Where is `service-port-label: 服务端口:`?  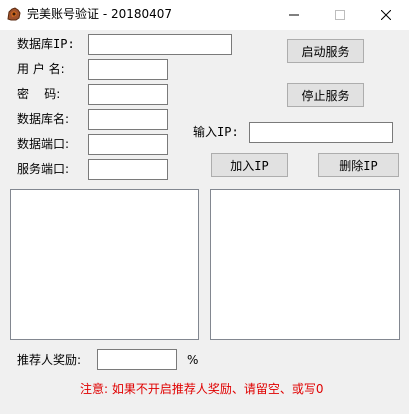 service-port-label: 服务端口: is located at coordinates (43, 169).